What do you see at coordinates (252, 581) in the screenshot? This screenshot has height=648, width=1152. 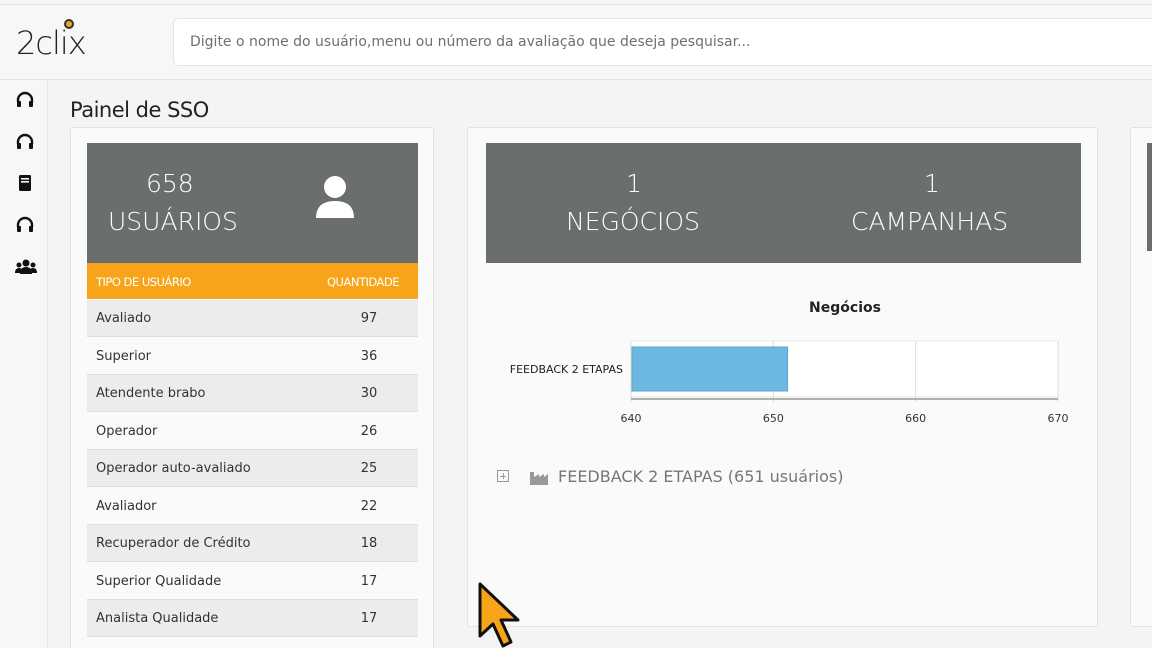 I see `table-row: Superior Qualidade 17` at bounding box center [252, 581].